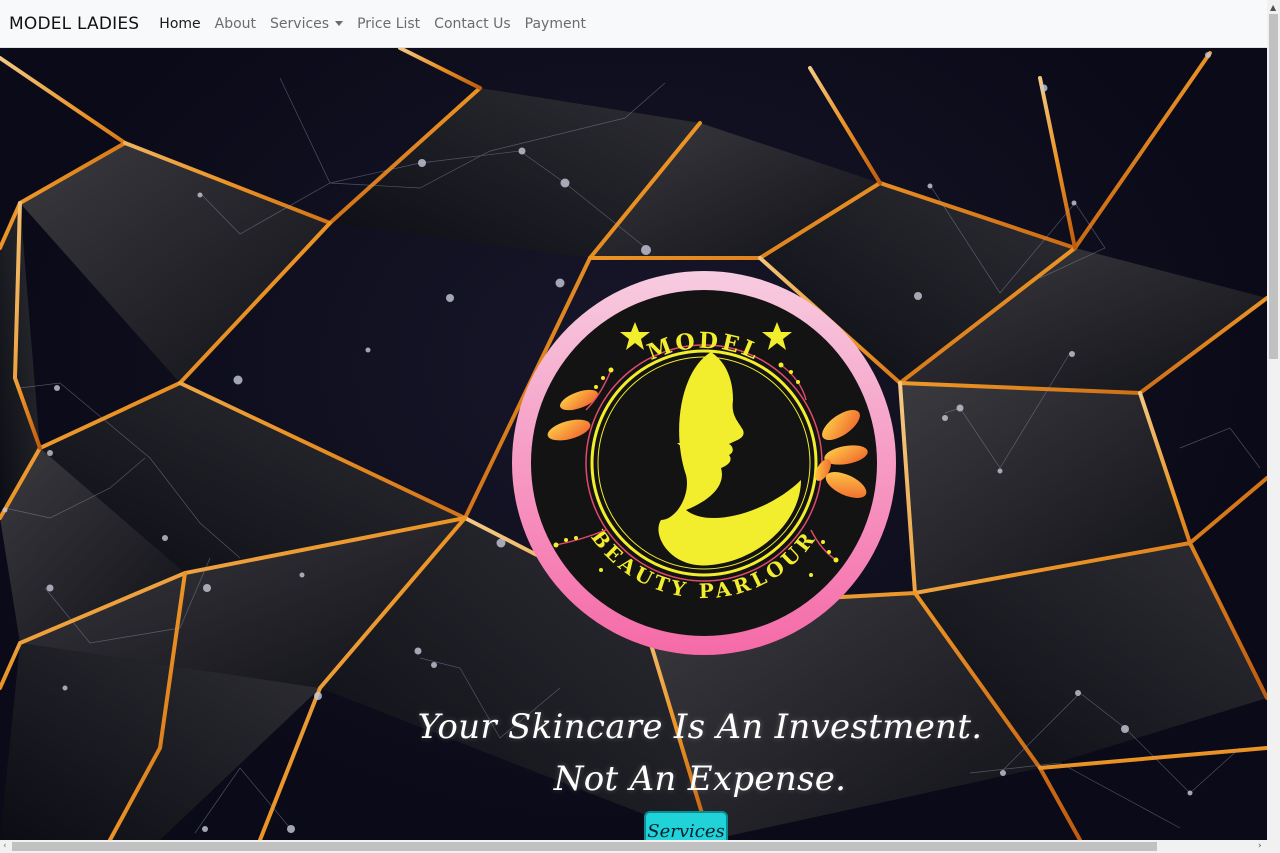  I want to click on nav-services-dropdown: Services, so click(307, 23).